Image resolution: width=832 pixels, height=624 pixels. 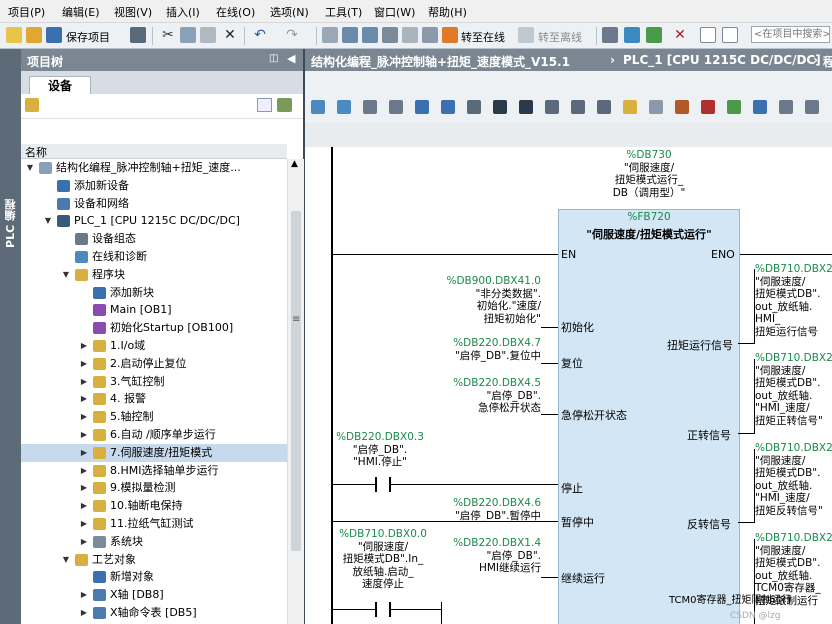 What do you see at coordinates (230, 35) in the screenshot?
I see `delete-icon: ✕` at bounding box center [230, 35].